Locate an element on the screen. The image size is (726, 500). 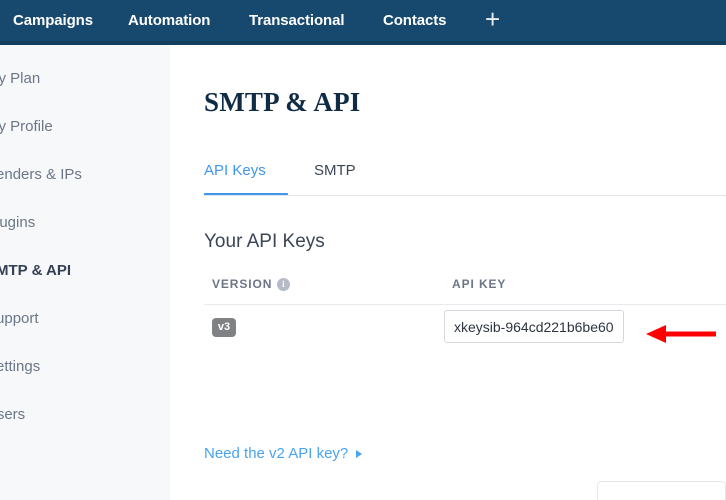
column-header-api-key: API KEY is located at coordinates (479, 284).